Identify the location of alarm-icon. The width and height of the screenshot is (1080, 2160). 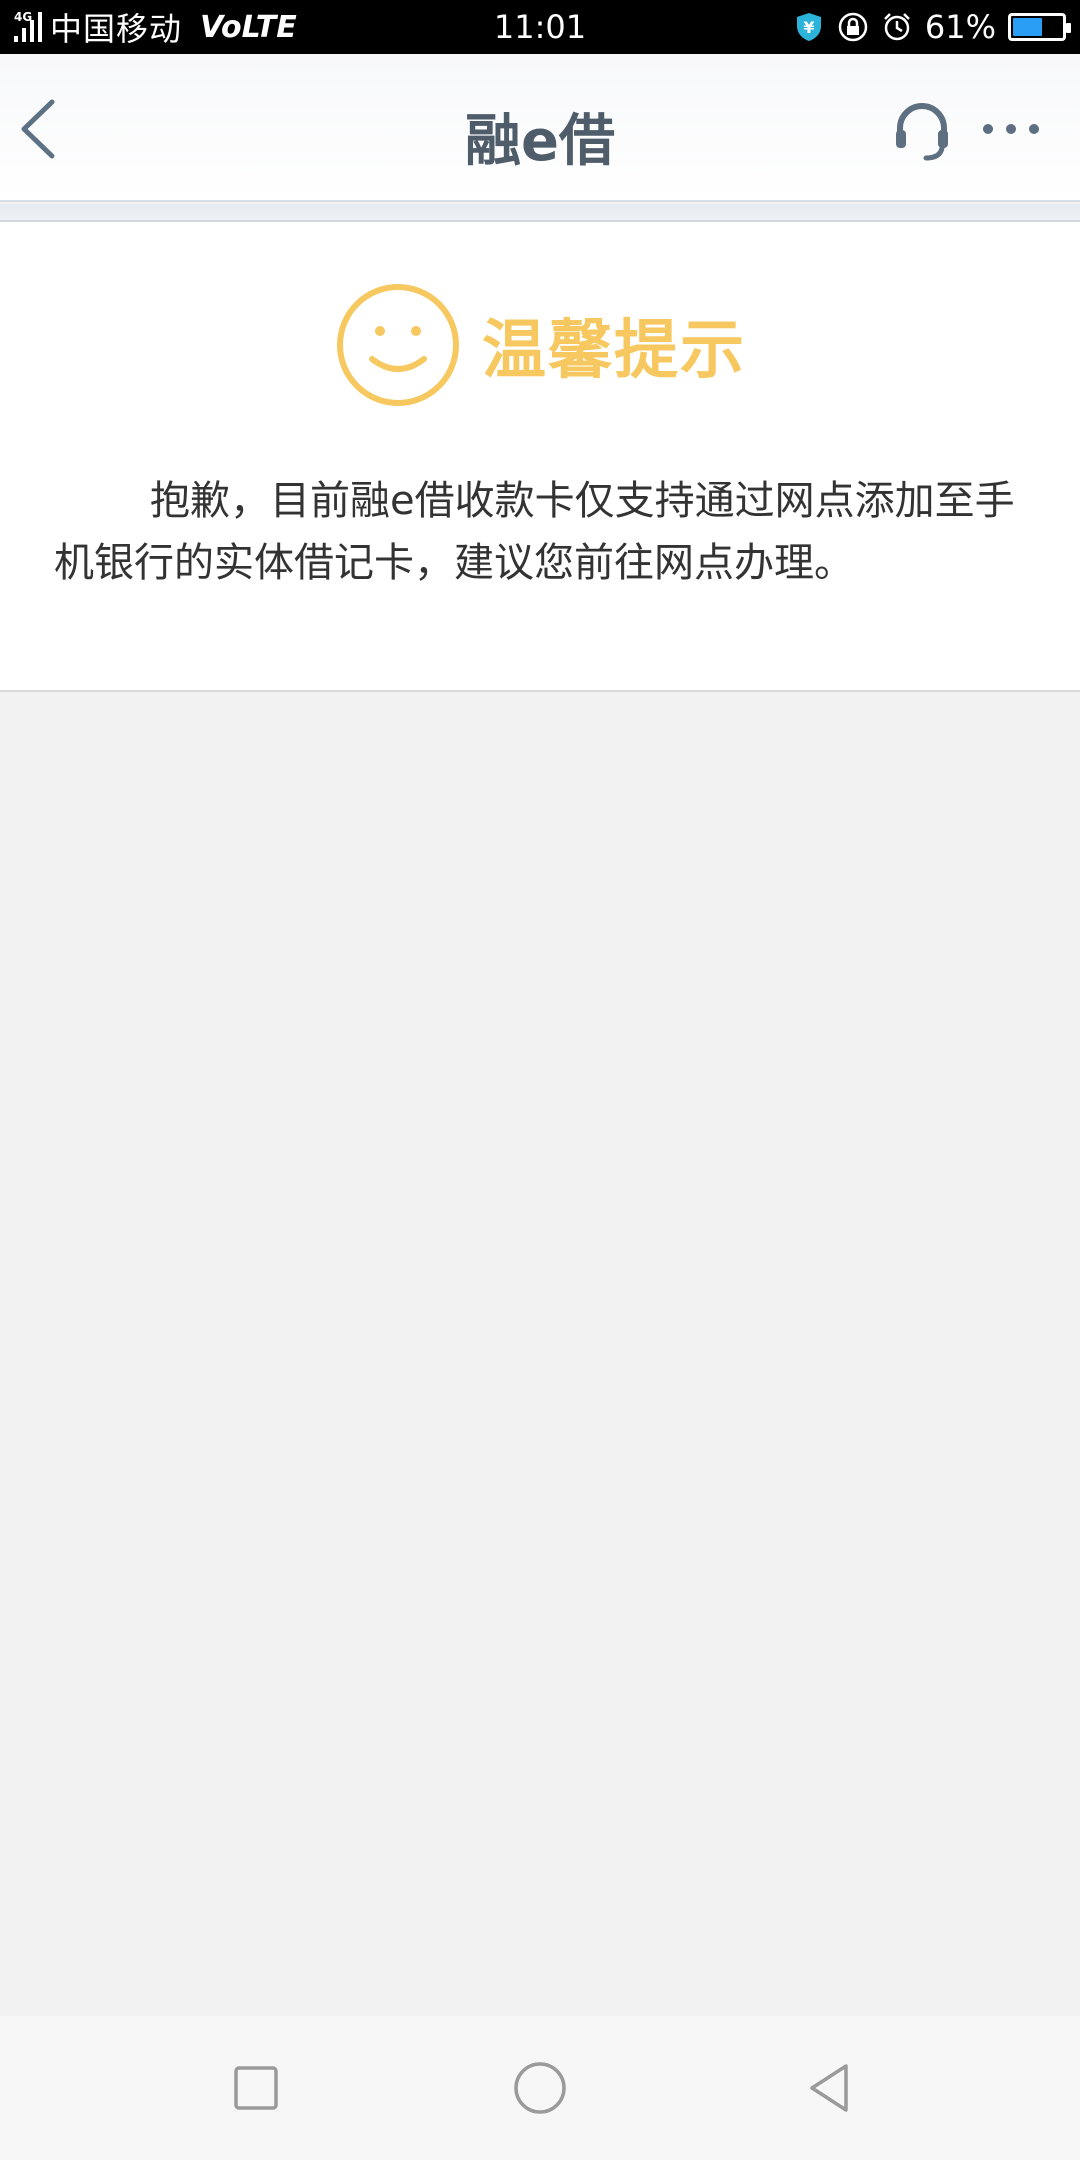
(896, 27).